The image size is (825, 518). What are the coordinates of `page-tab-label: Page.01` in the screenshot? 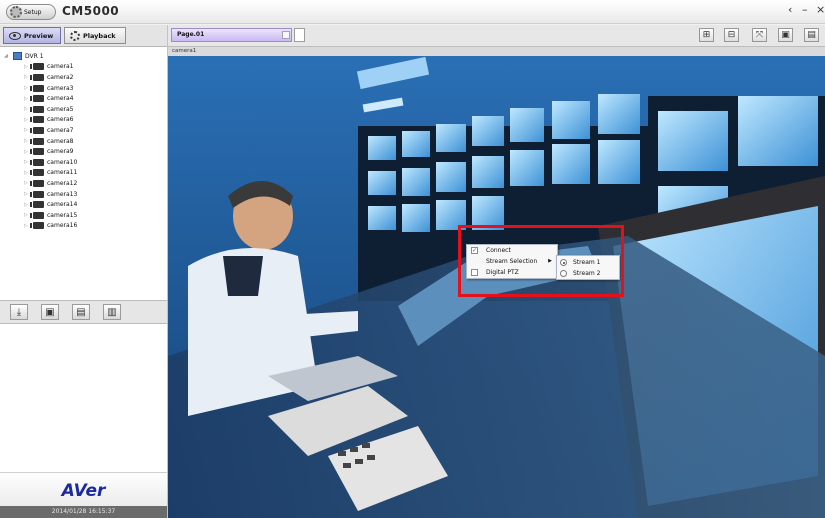 It's located at (191, 34).